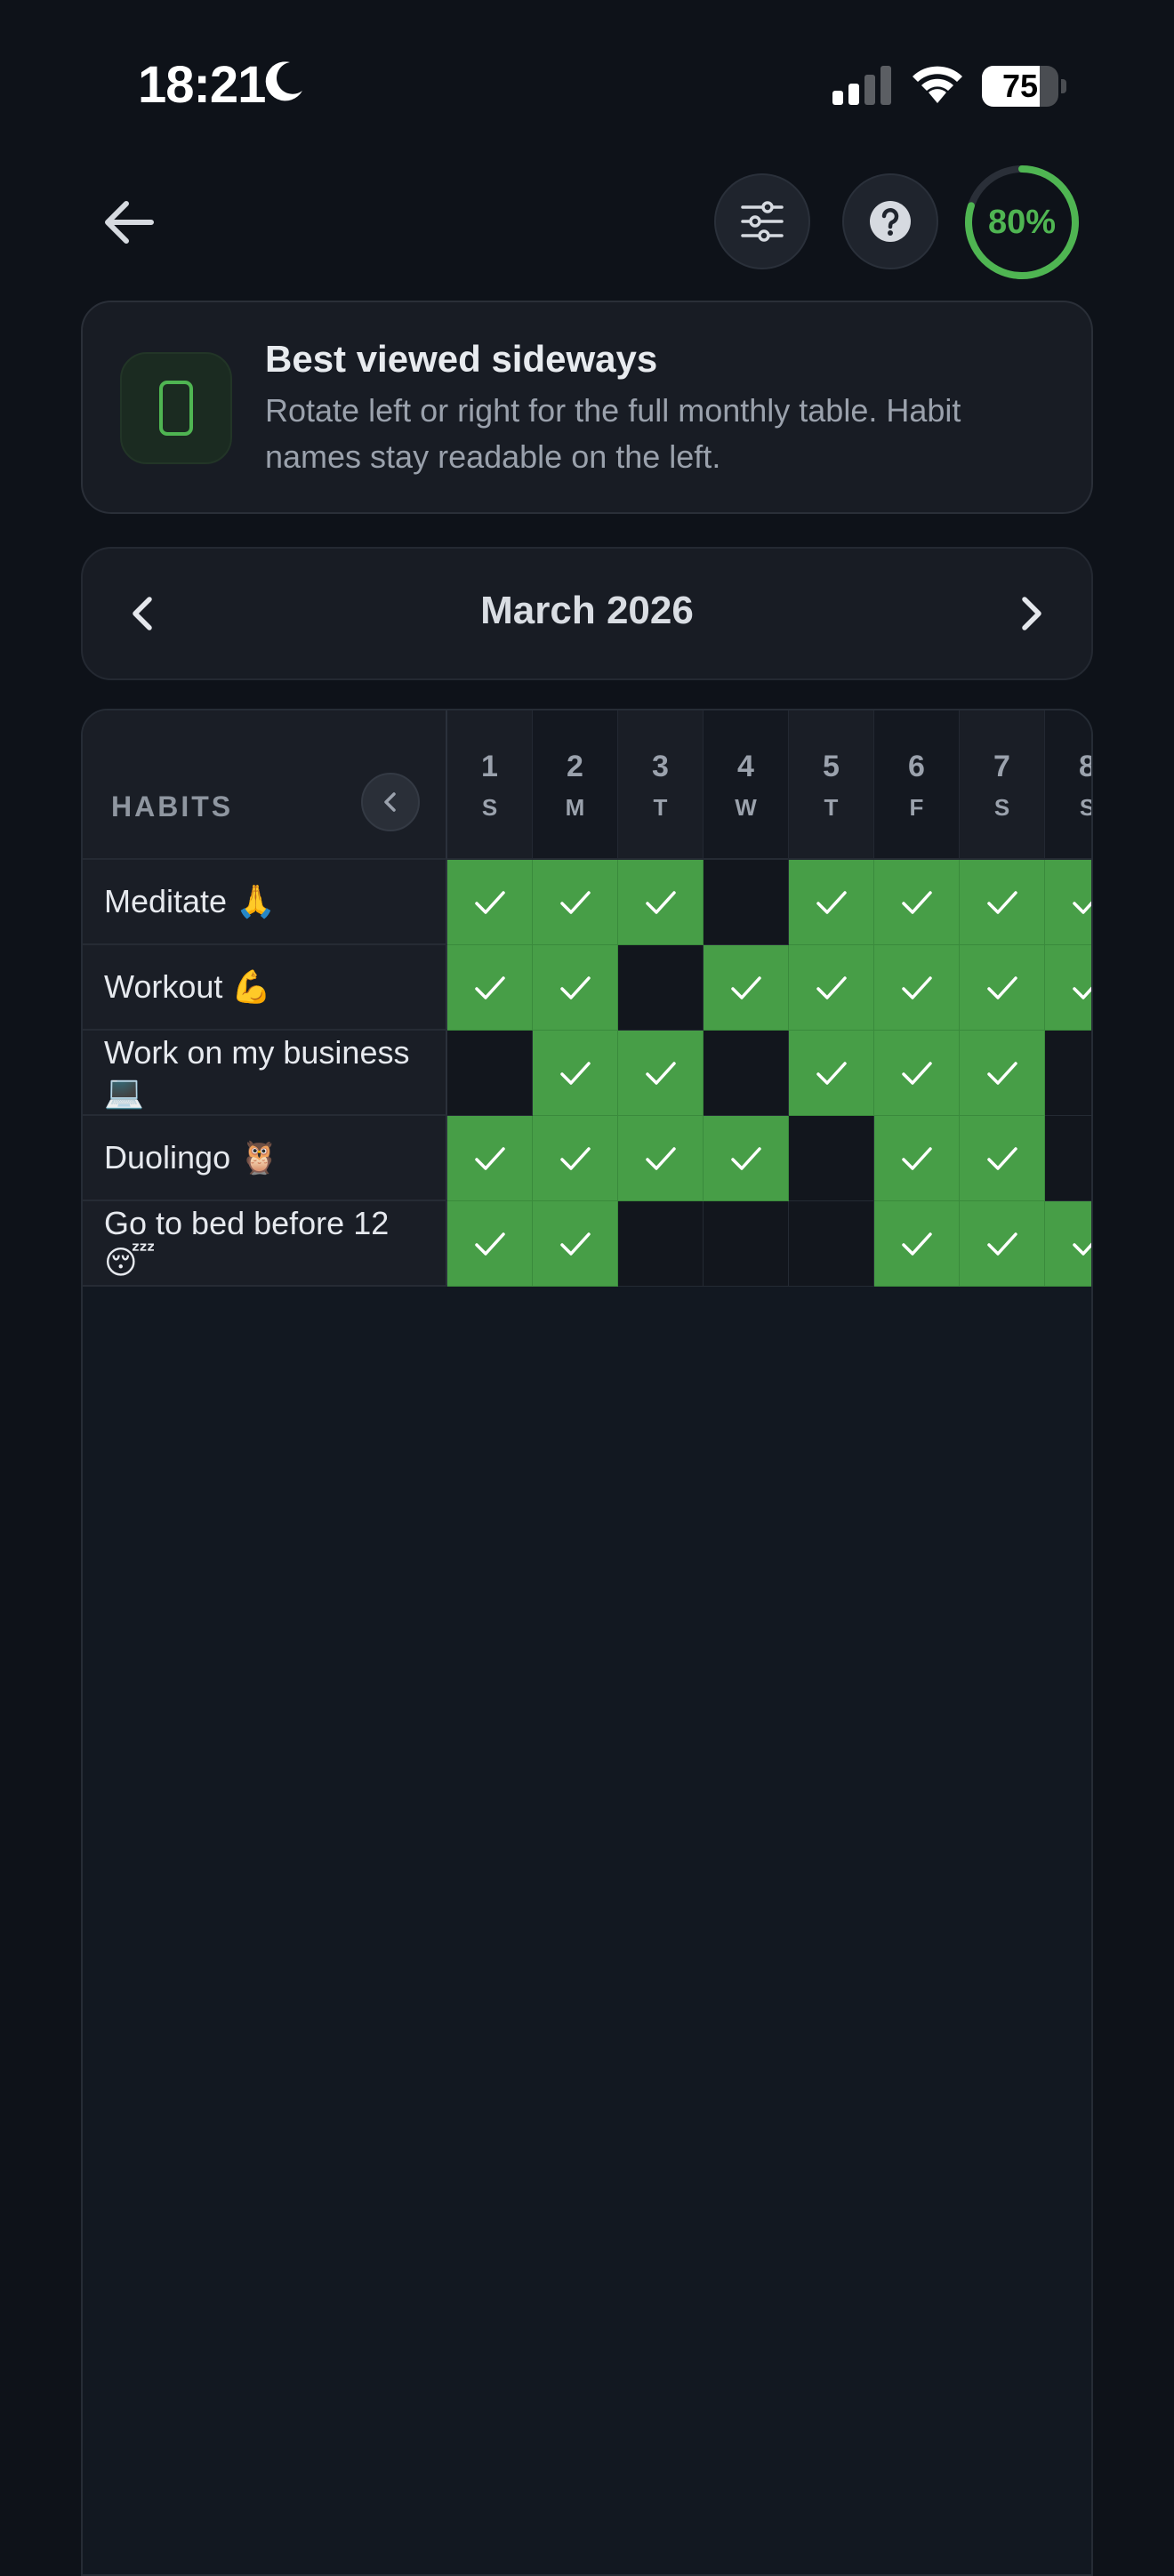 This screenshot has height=2576, width=1174. What do you see at coordinates (257, 1072) in the screenshot?
I see `habit-name: Work on my business 💻` at bounding box center [257, 1072].